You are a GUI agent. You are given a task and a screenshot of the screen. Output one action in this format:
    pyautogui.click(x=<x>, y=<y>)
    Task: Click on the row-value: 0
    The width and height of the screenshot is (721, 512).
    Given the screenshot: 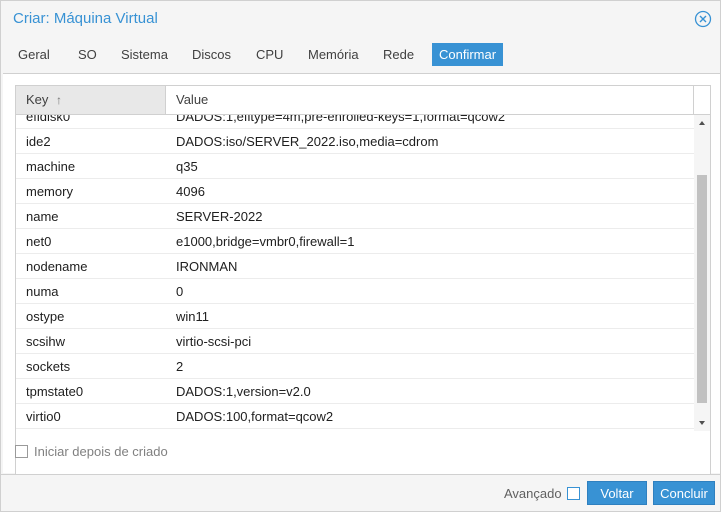 What is the action you would take?
    pyautogui.click(x=180, y=291)
    